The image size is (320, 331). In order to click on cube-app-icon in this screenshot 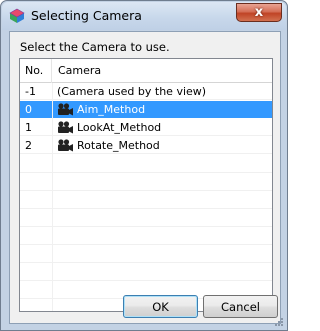, I will do `click(17, 15)`.